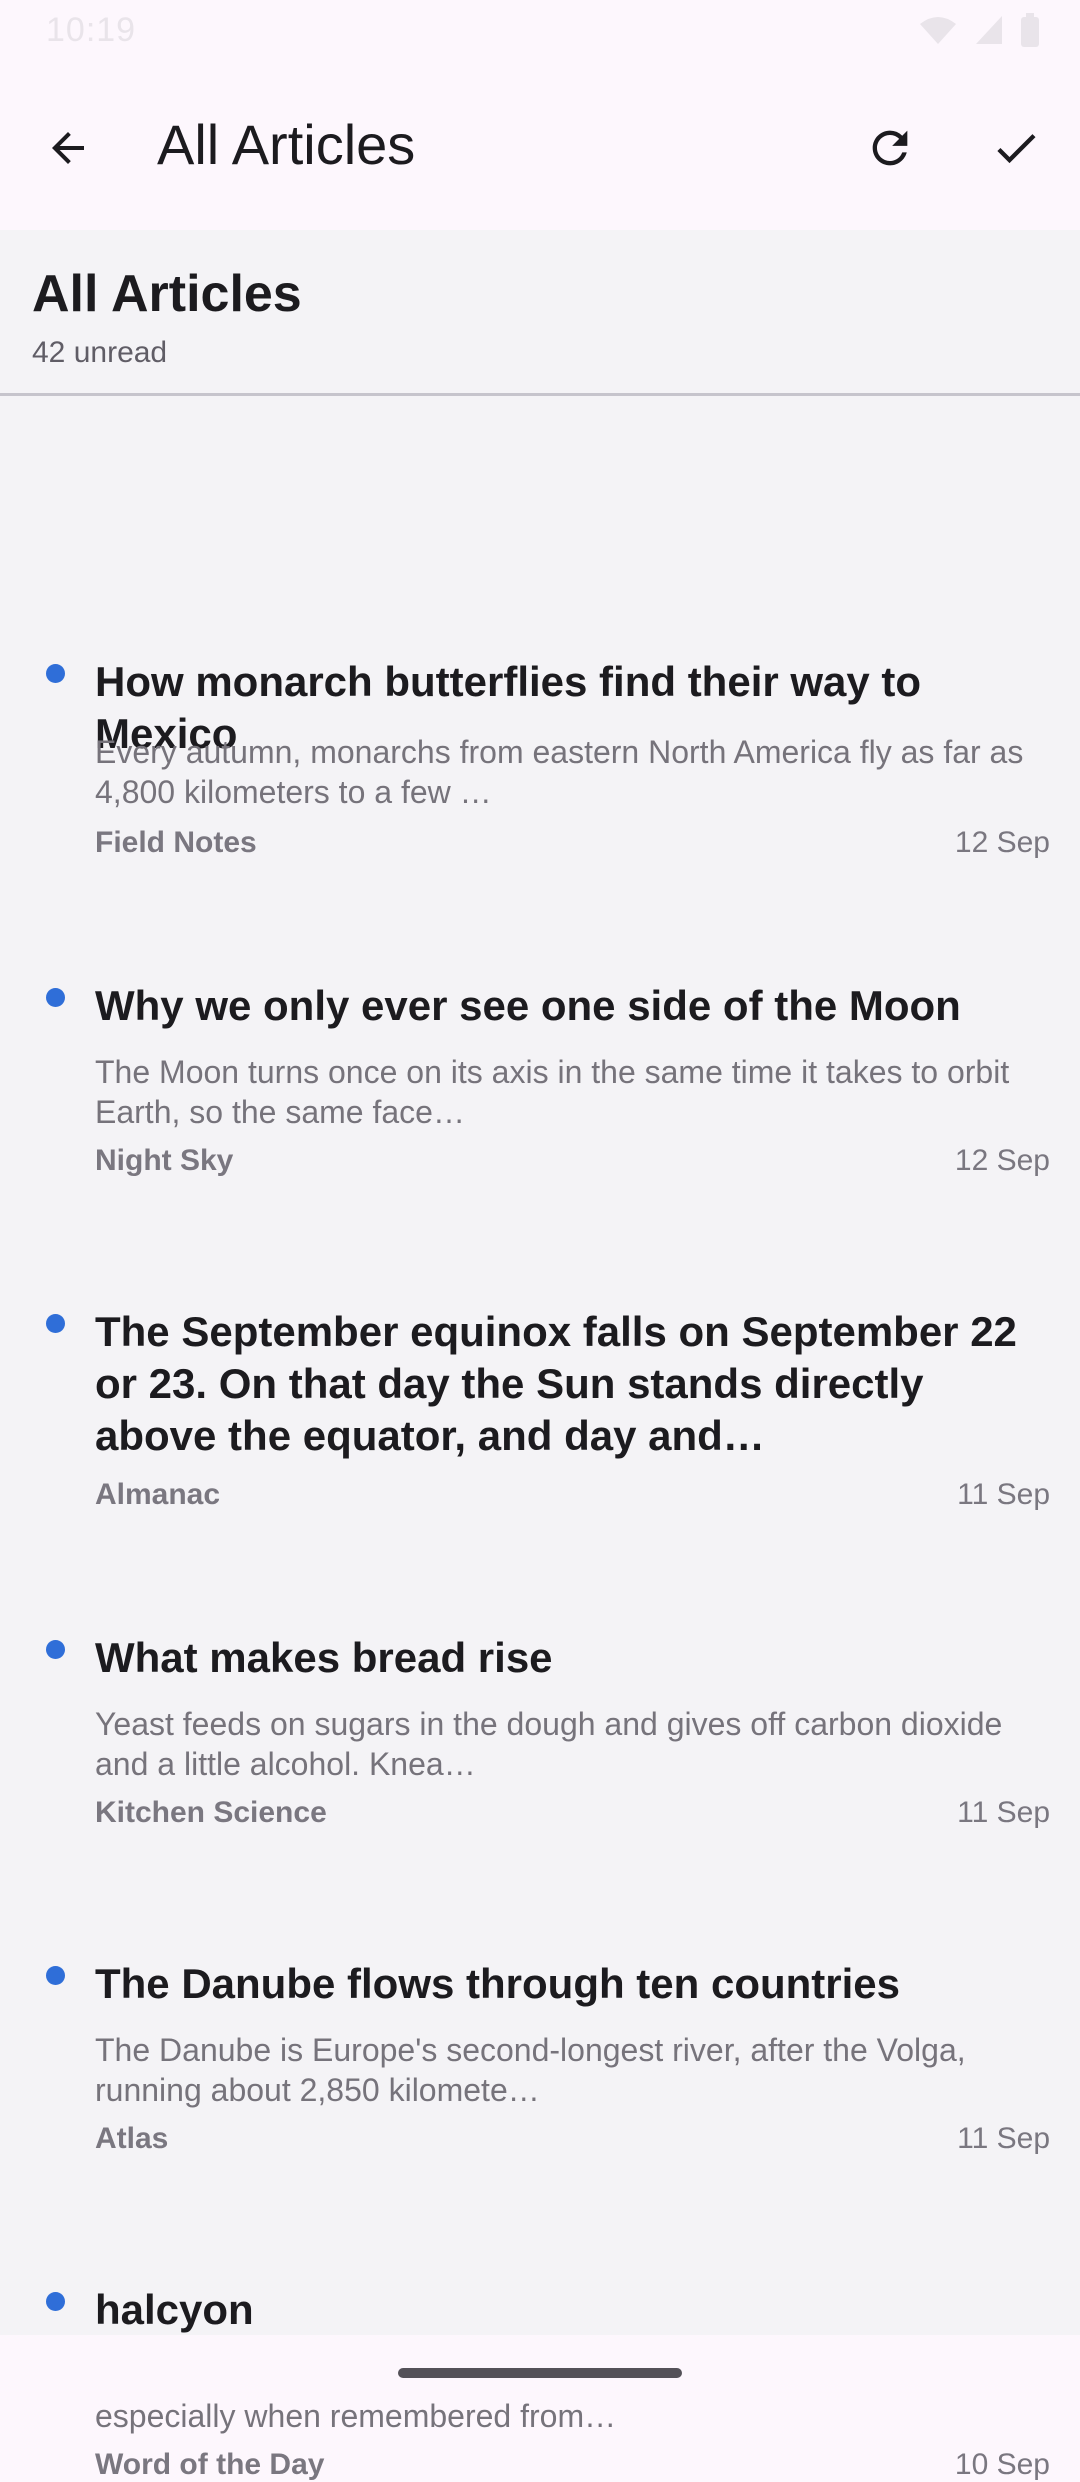  I want to click on refresh-button, so click(890, 148).